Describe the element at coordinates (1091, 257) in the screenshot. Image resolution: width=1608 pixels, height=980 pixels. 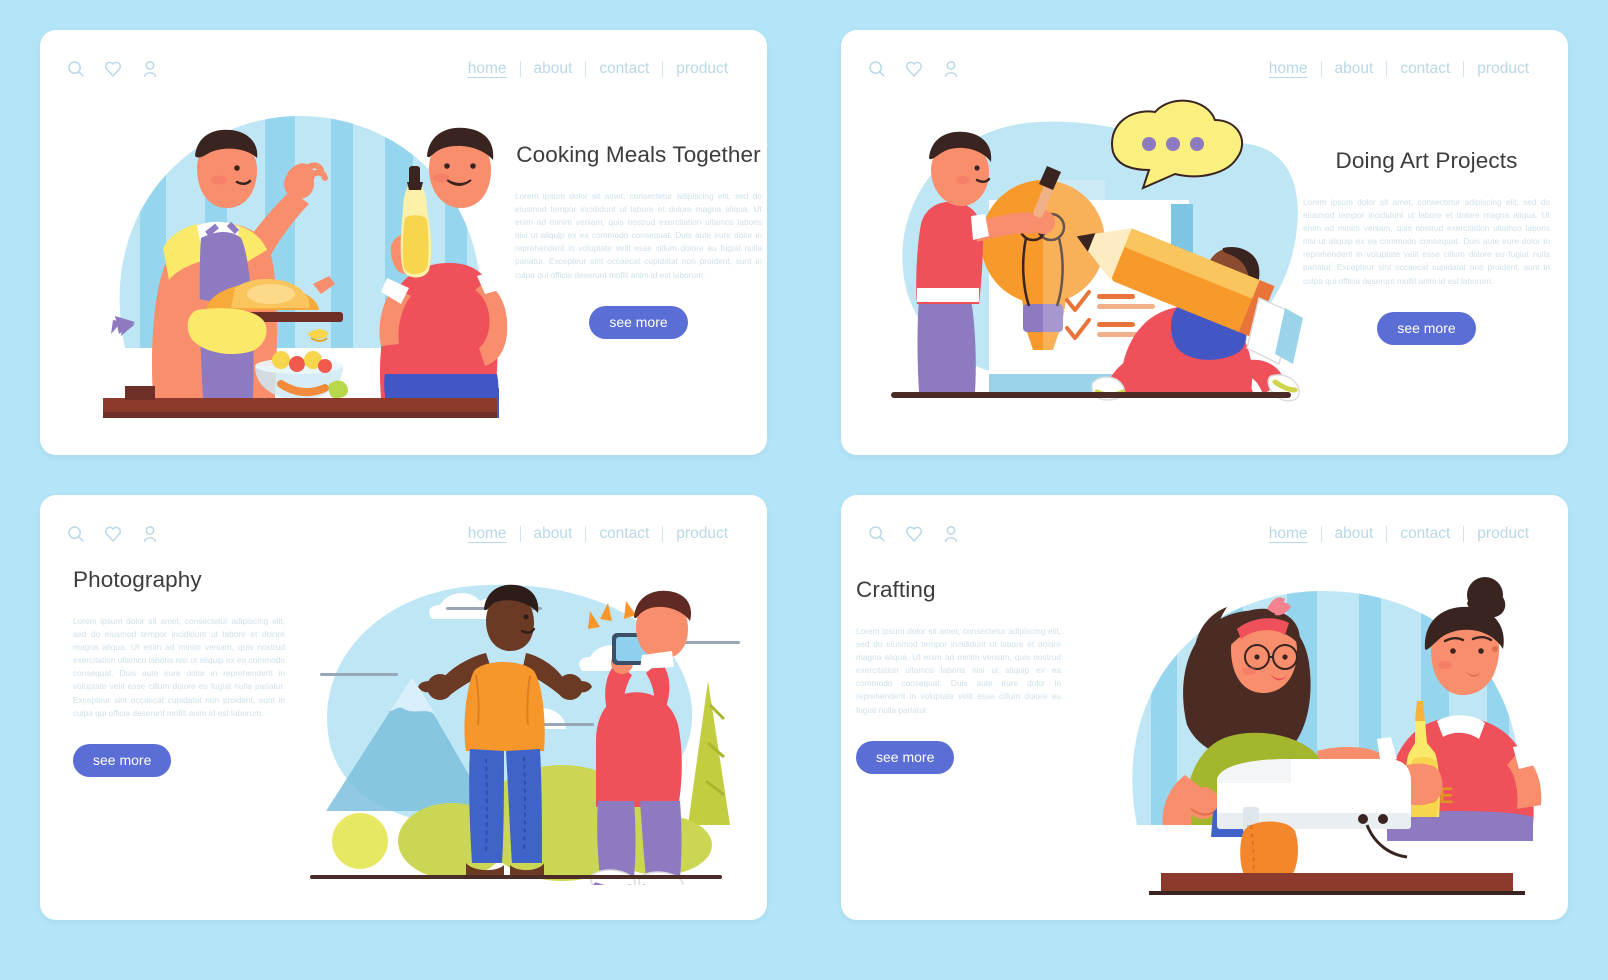
I see `illustration-art-projects` at that location.